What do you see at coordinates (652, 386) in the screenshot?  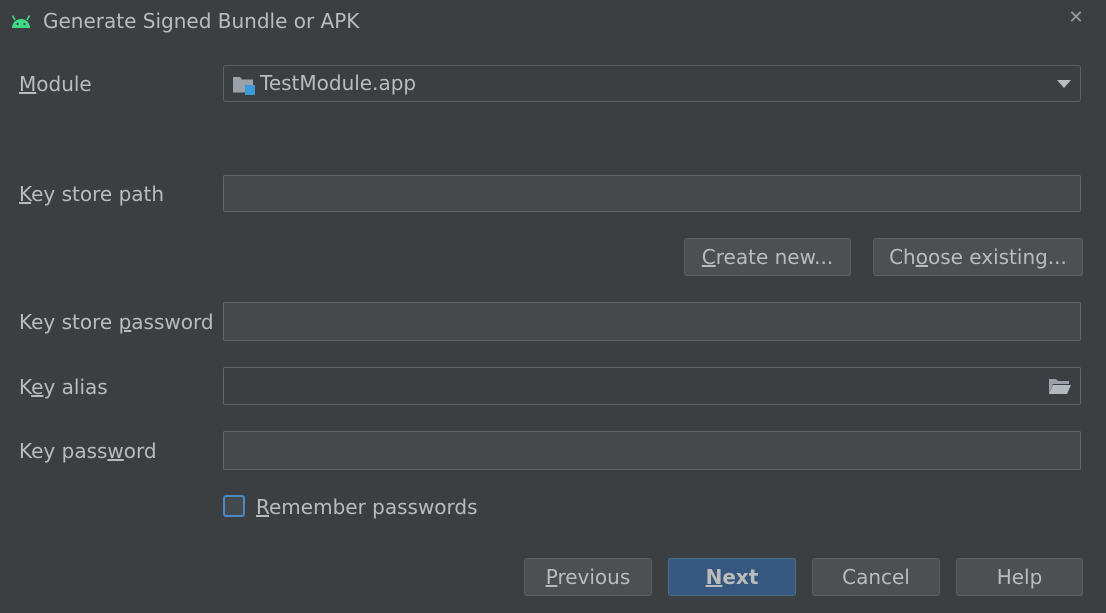 I see `key-alias-input` at bounding box center [652, 386].